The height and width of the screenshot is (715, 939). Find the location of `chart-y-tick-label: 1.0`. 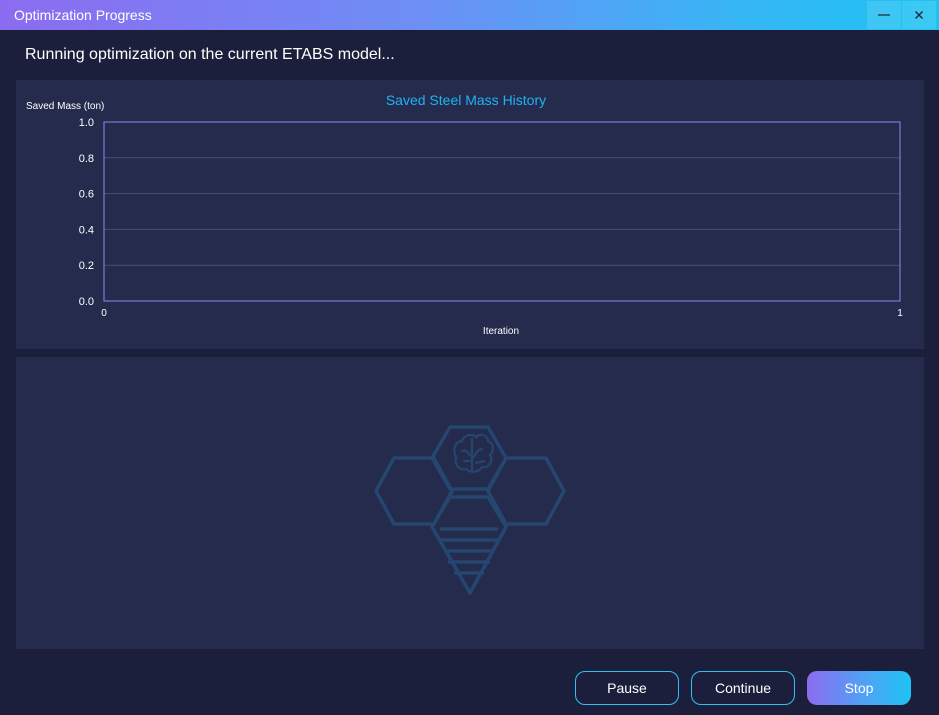

chart-y-tick-label: 1.0 is located at coordinates (86, 123).